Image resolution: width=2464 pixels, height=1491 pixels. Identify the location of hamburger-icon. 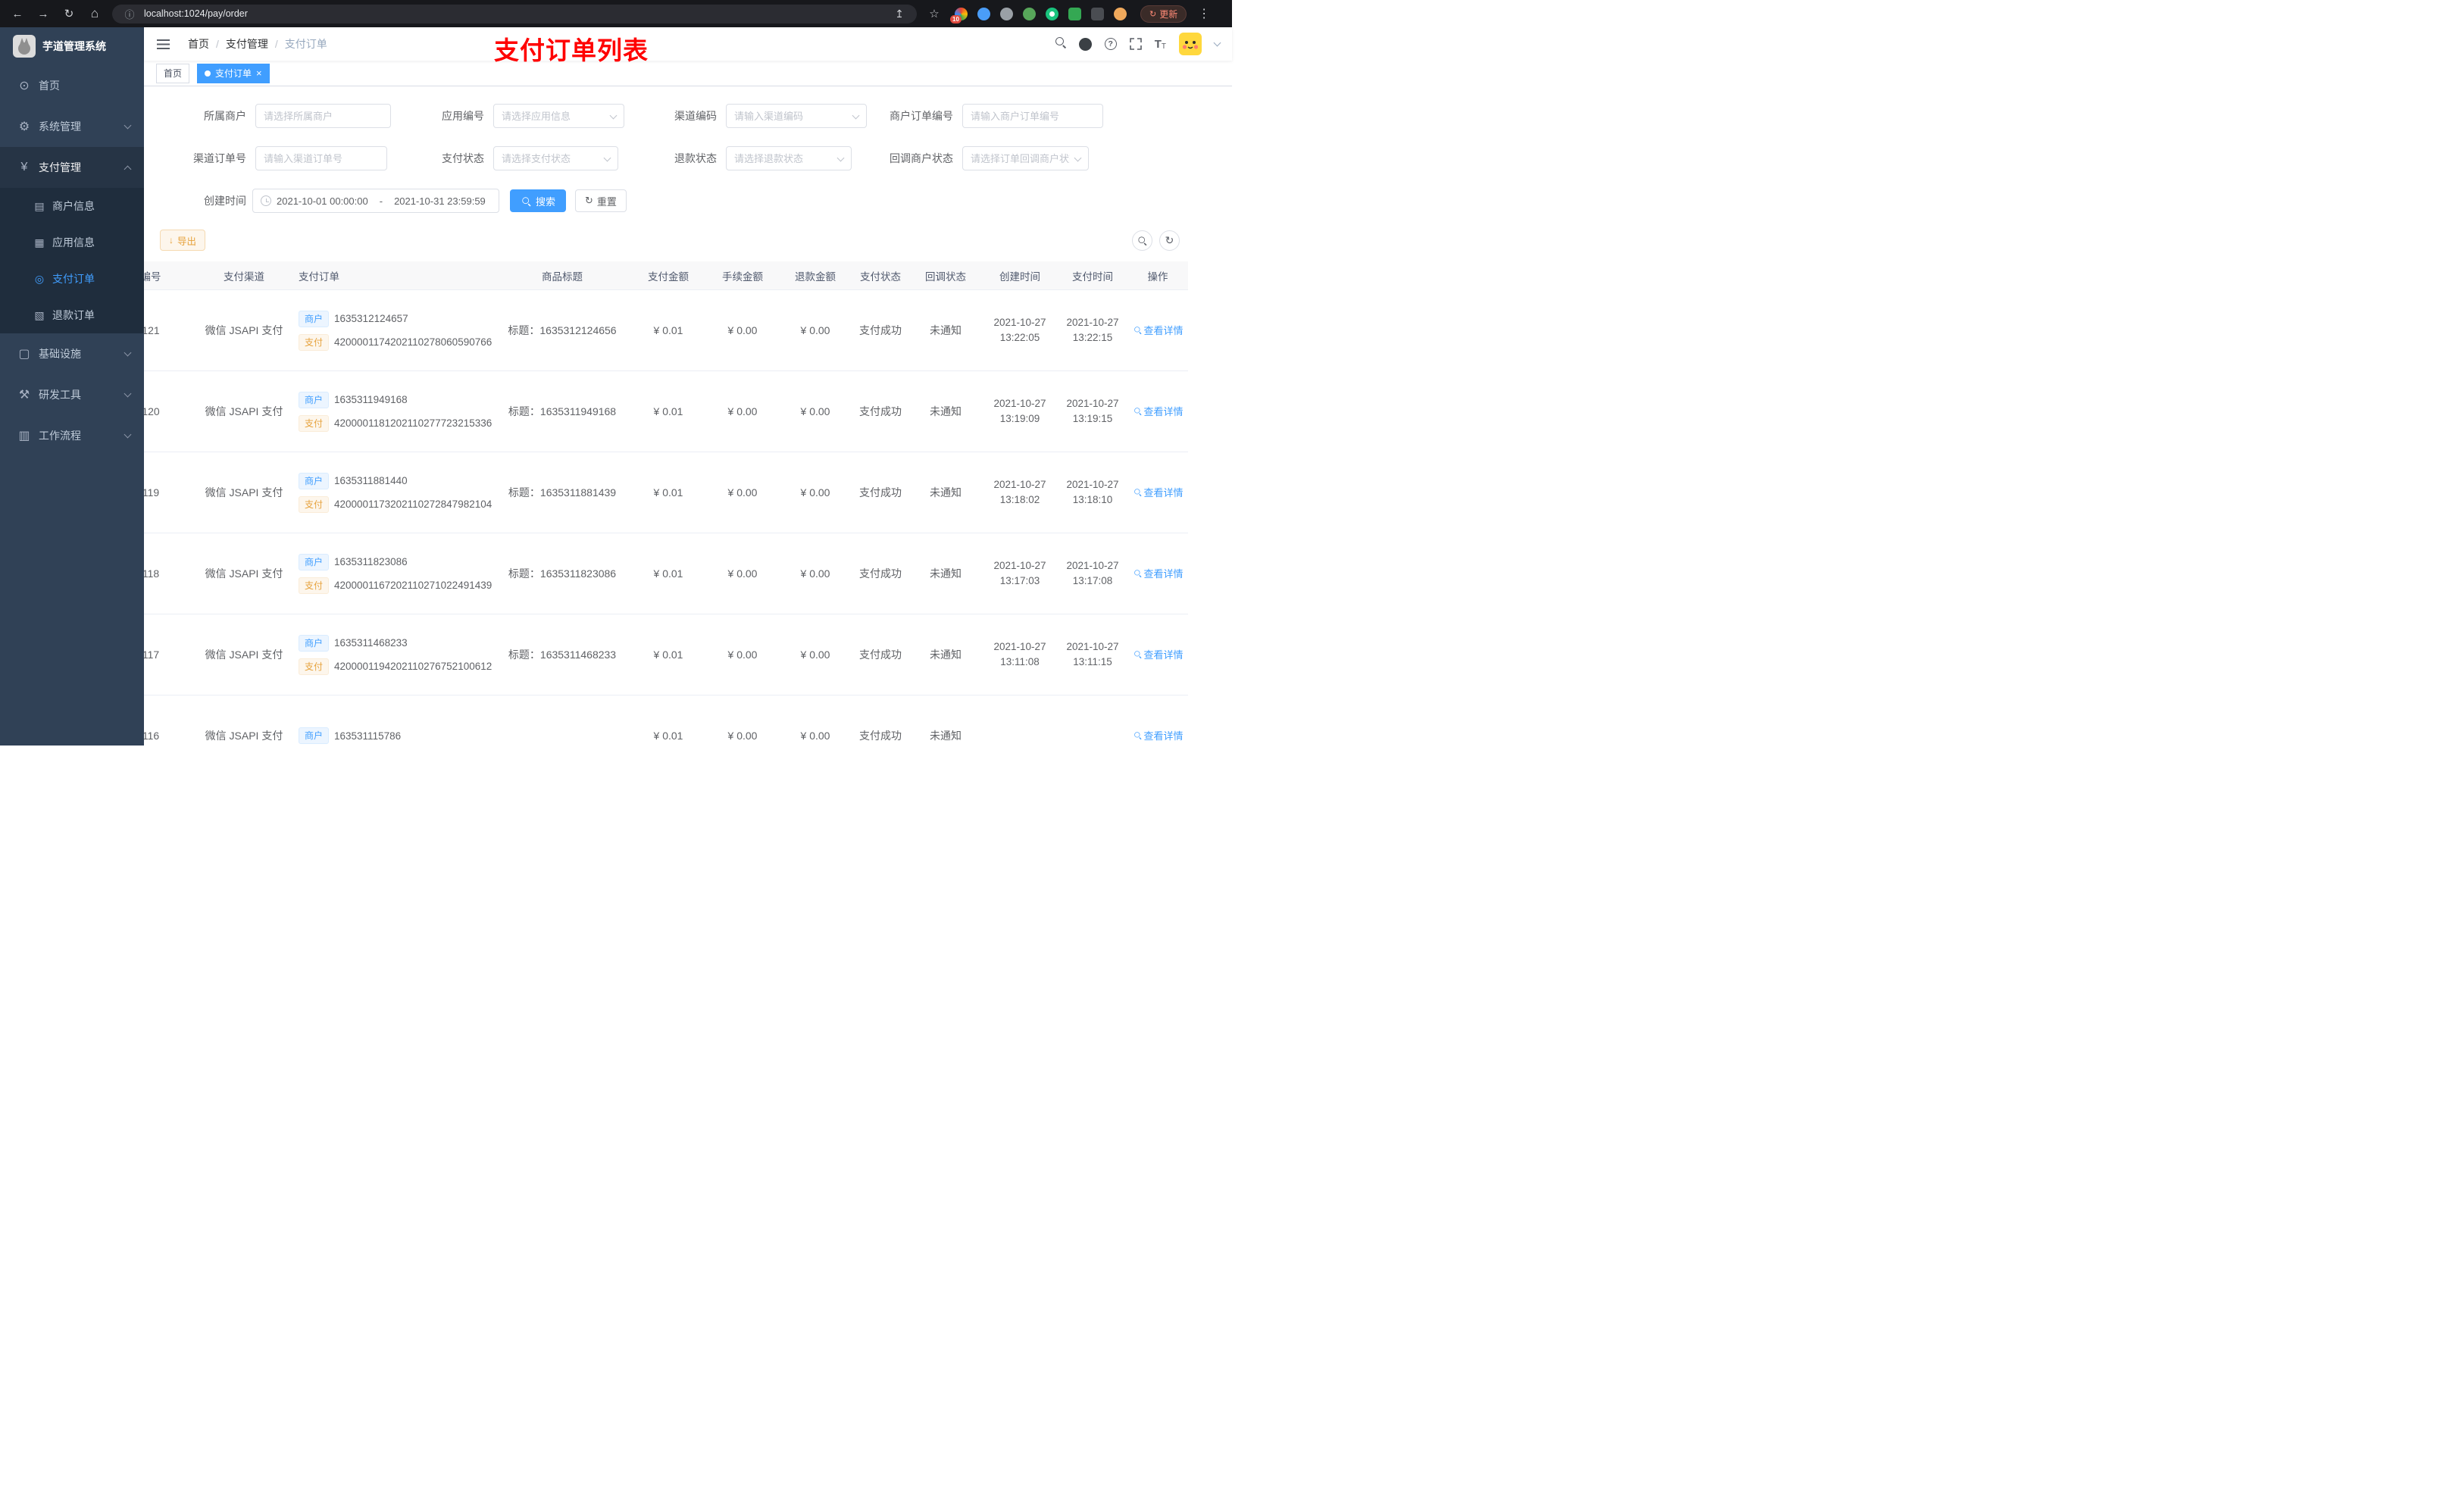
(163, 44).